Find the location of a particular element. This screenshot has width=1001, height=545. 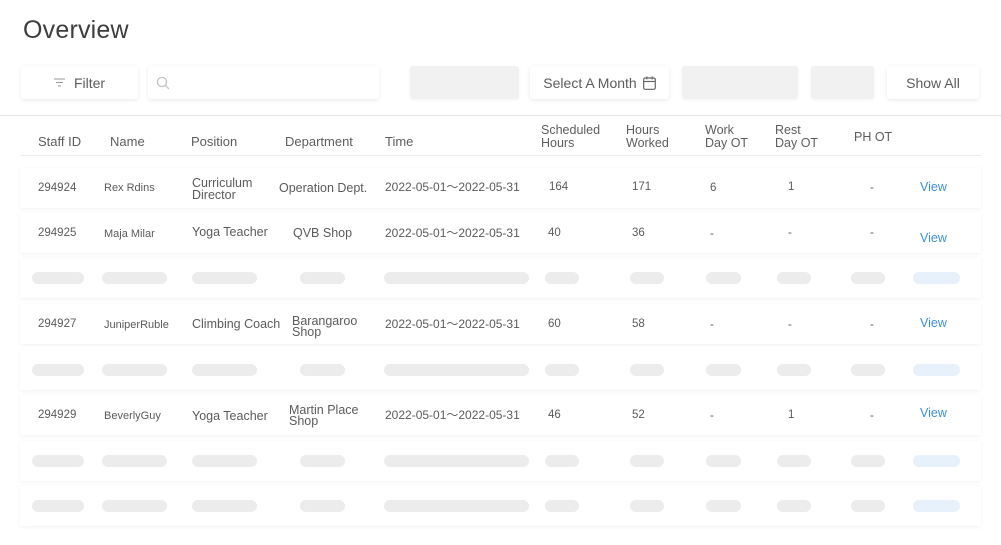

search-field is located at coordinates (263, 82).